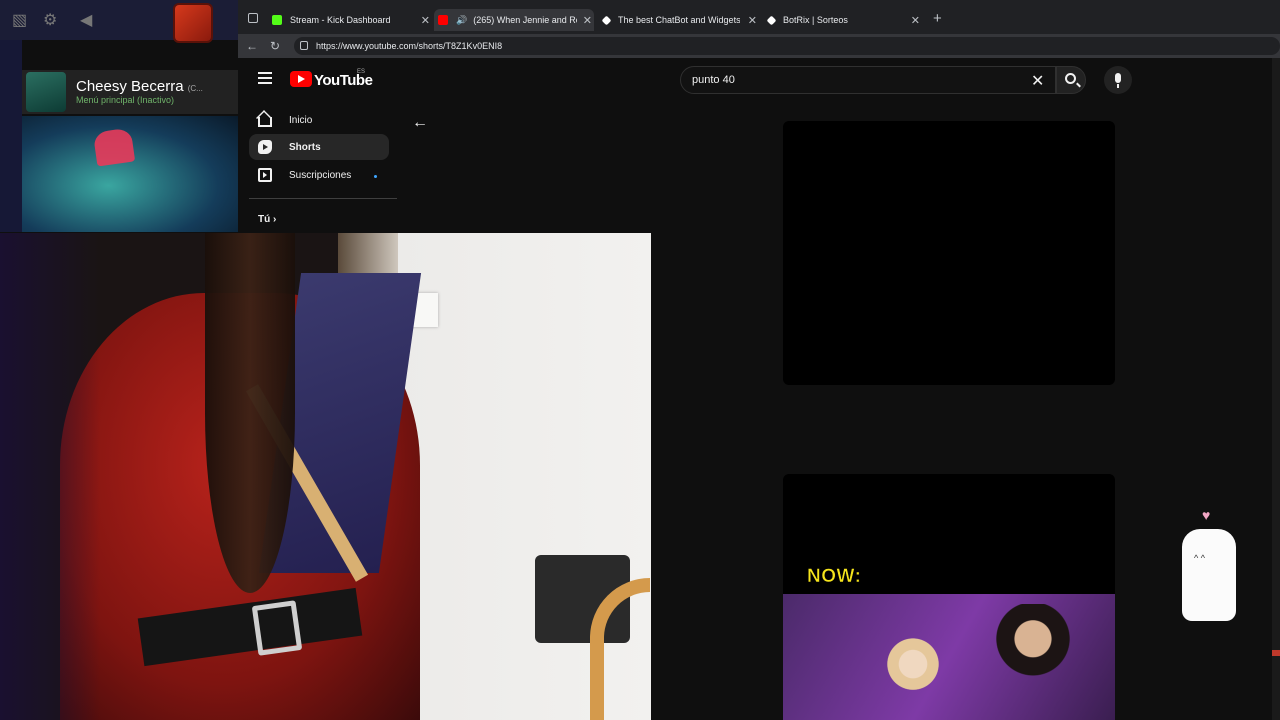 This screenshot has width=1280, height=720. Describe the element at coordinates (319, 120) in the screenshot. I see `sidebar-item-inicio: Inicio` at that location.